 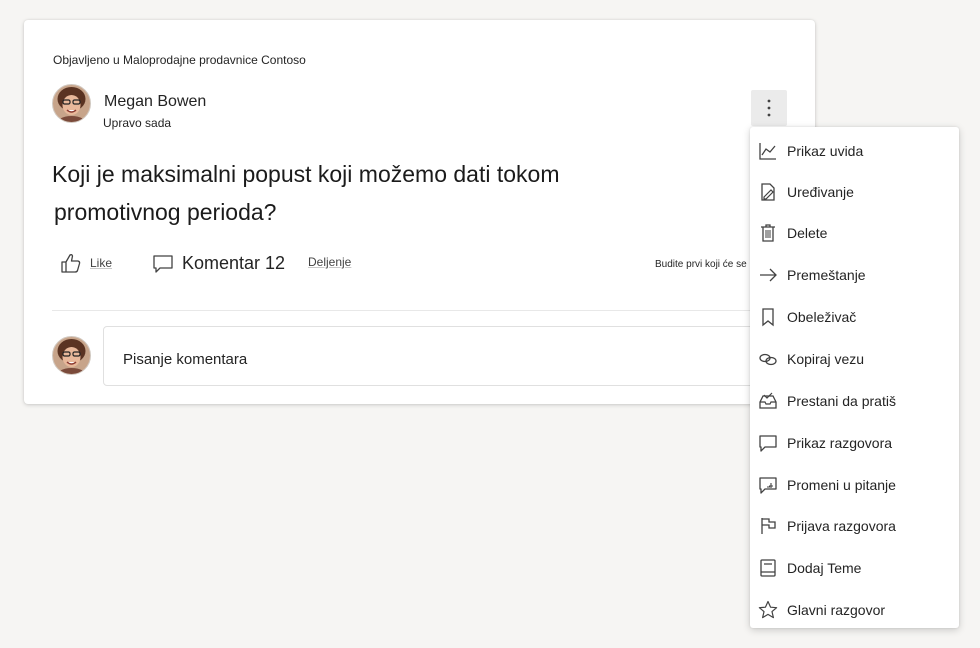 What do you see at coordinates (454, 356) in the screenshot?
I see `comment-input: Pisanje komentara` at bounding box center [454, 356].